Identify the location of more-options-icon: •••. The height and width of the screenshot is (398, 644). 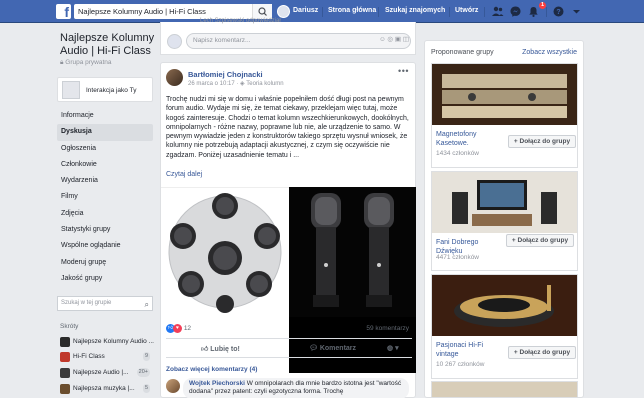
(403, 71).